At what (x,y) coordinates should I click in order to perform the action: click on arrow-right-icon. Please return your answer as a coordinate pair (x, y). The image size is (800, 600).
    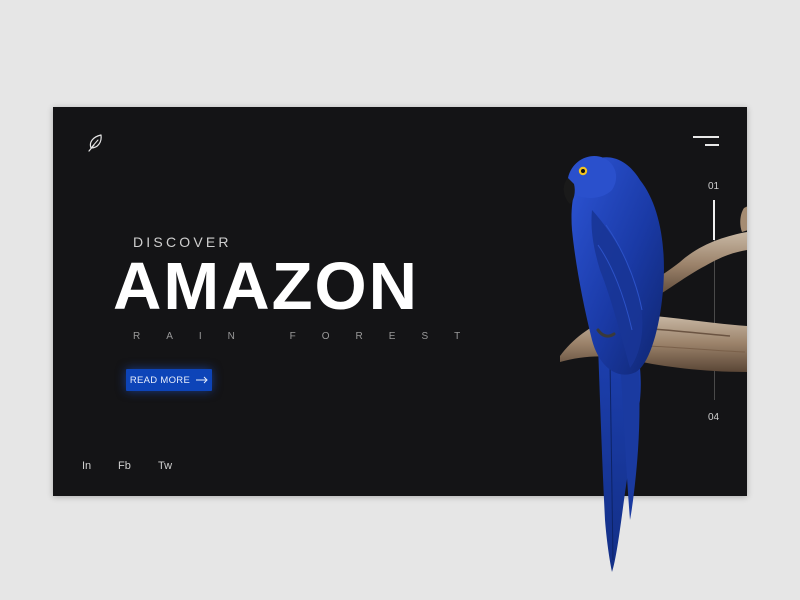
    Looking at the image, I should click on (202, 380).